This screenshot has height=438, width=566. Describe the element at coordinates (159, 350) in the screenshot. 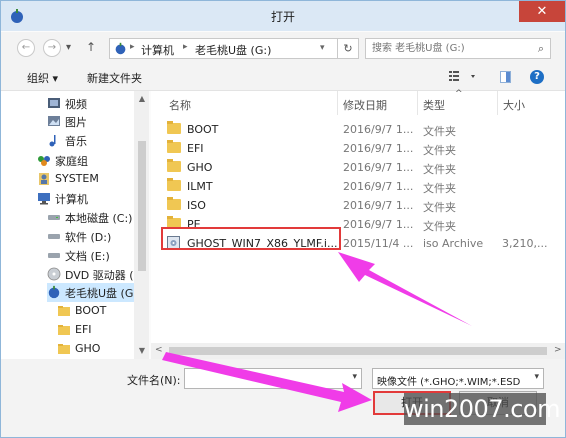

I see `scroll-left-icon: <` at that location.